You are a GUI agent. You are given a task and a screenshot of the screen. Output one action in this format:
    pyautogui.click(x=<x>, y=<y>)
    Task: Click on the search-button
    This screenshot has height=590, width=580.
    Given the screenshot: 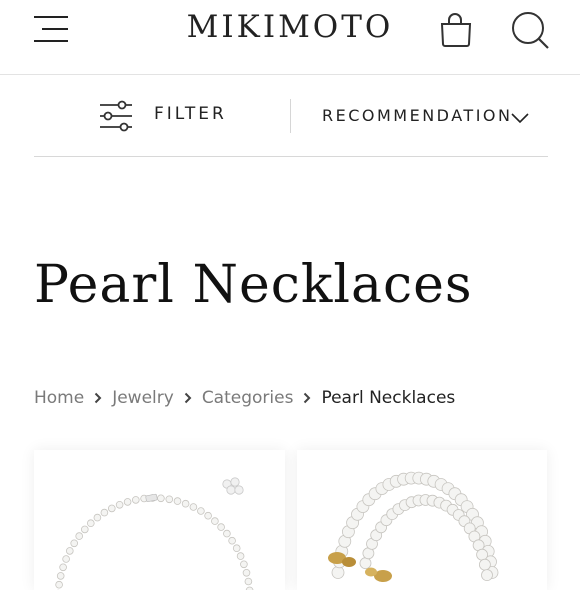 What is the action you would take?
    pyautogui.click(x=530, y=30)
    